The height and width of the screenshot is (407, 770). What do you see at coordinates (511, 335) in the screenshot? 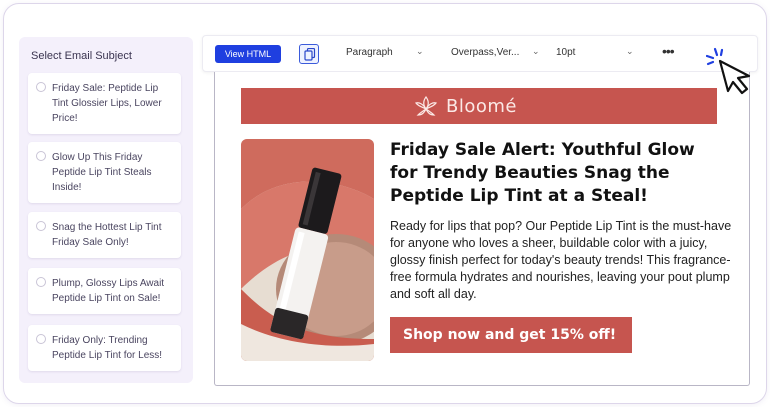
I see `shop-now-button: Shop now and get 15% off!` at bounding box center [511, 335].